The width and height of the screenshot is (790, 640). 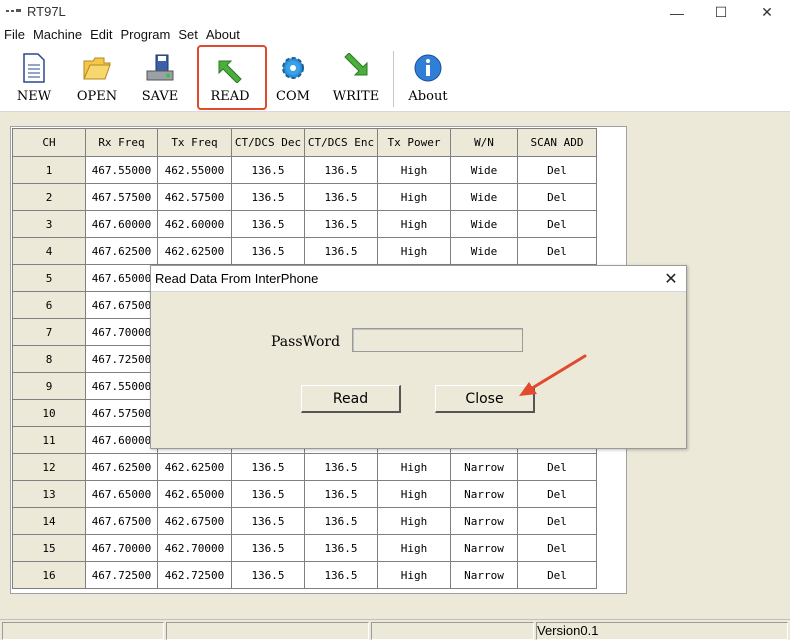 I want to click on channel-number-cell: 10, so click(x=49, y=413).